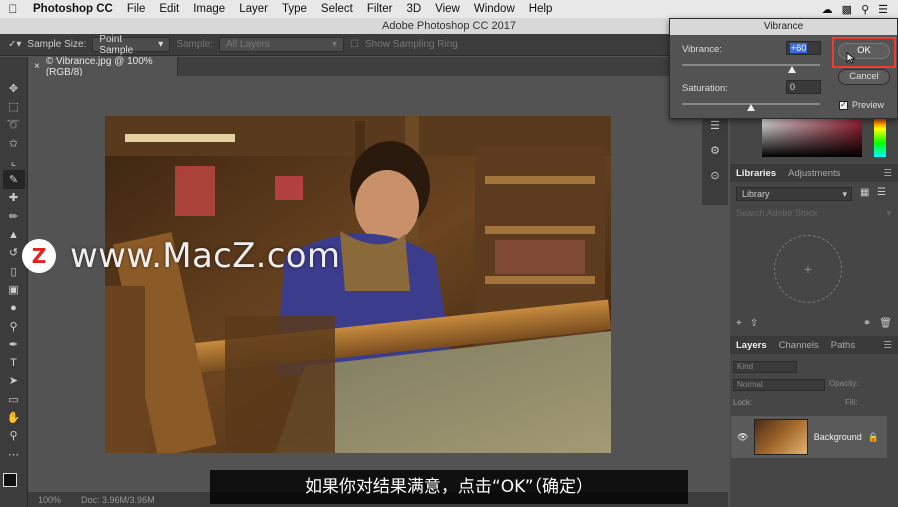 The width and height of the screenshot is (898, 507). Describe the element at coordinates (14, 399) in the screenshot. I see `rectangle-tool-icon: ▭` at that location.